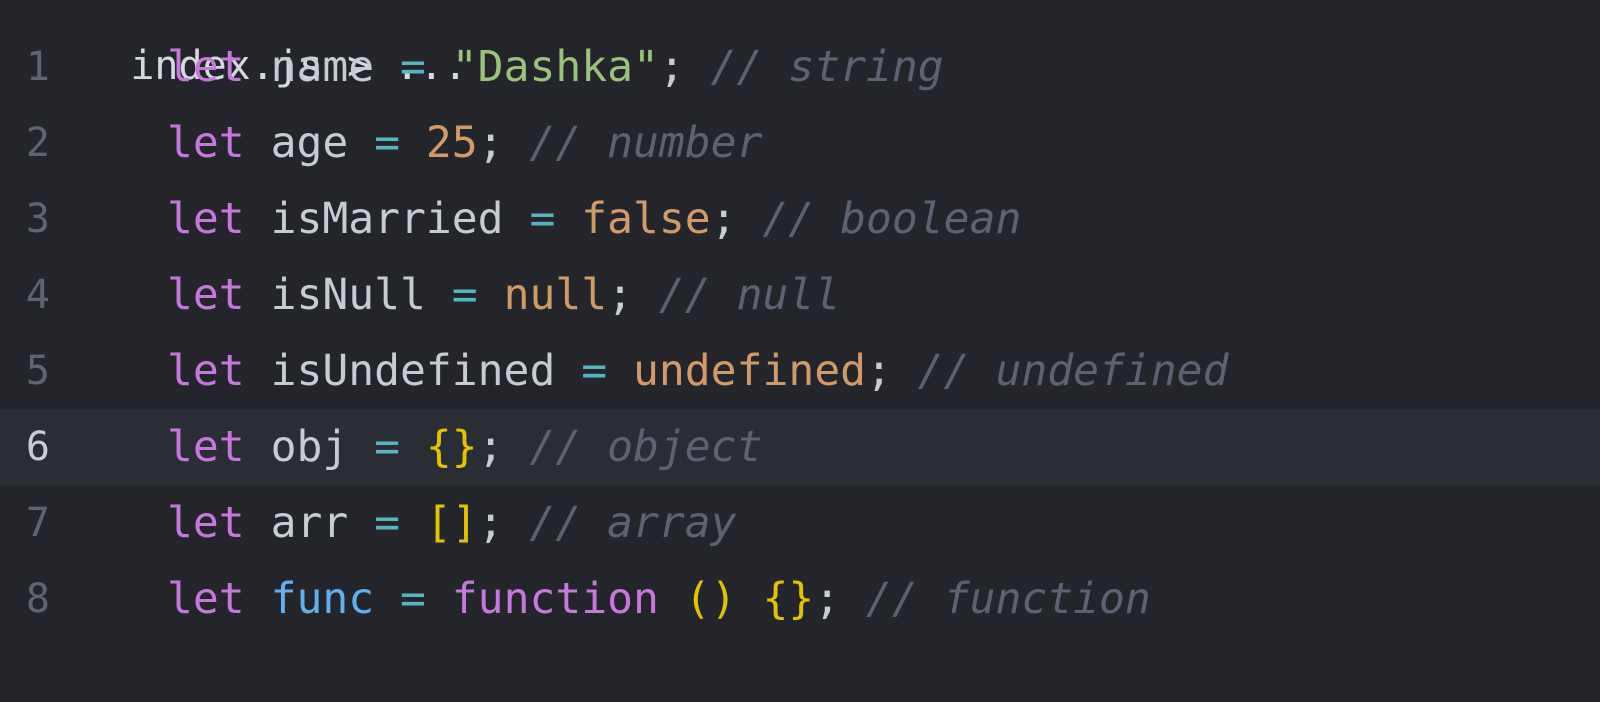 This screenshot has height=702, width=1600. What do you see at coordinates (646, 219) in the screenshot?
I see `code-token: false` at bounding box center [646, 219].